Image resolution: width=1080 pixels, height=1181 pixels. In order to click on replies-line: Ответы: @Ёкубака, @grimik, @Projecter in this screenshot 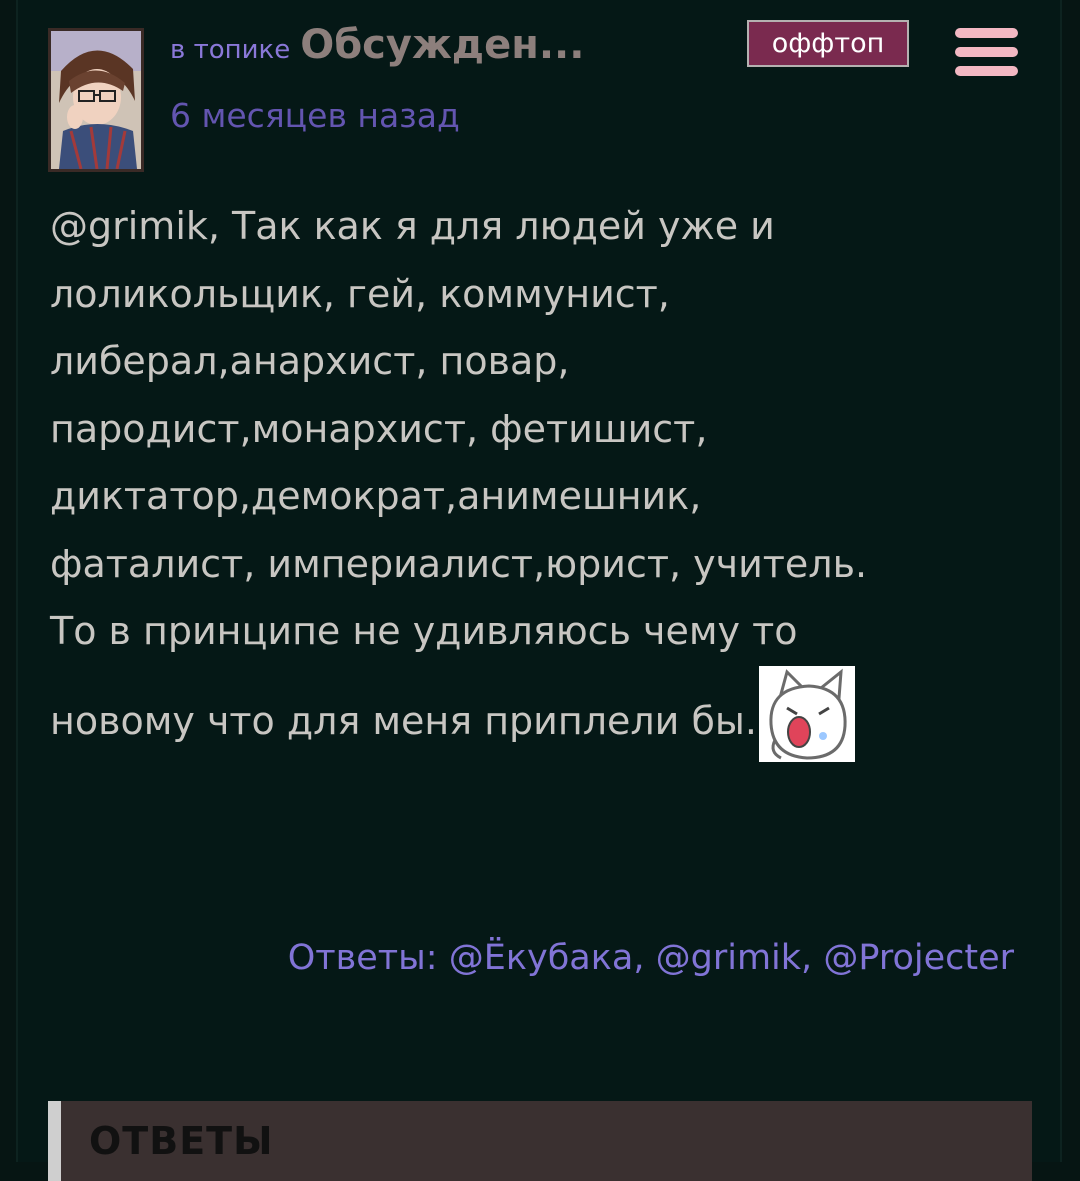, I will do `click(651, 958)`.